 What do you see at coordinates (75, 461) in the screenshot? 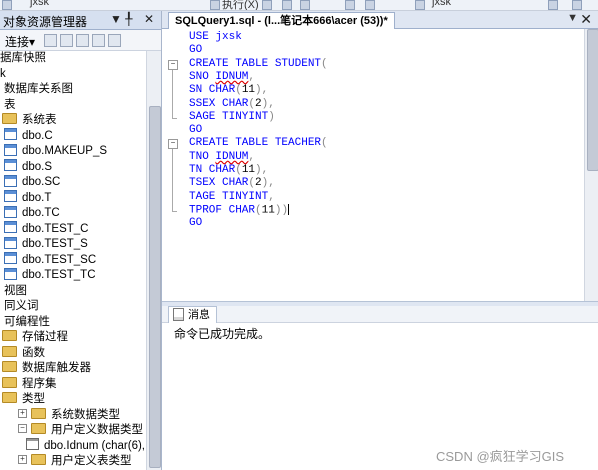
I see `tree-item-folder: + 用户定义表类型` at bounding box center [75, 461].